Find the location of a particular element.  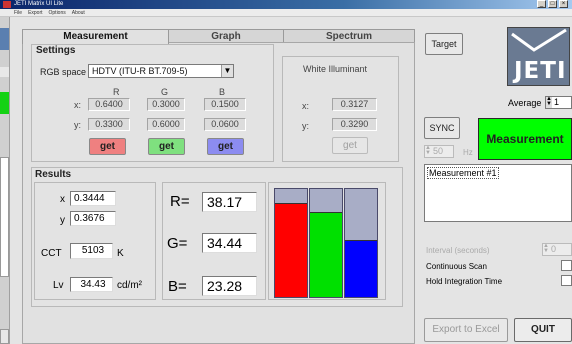

average-stepper-icon: ▲ ▼ is located at coordinates (549, 102).